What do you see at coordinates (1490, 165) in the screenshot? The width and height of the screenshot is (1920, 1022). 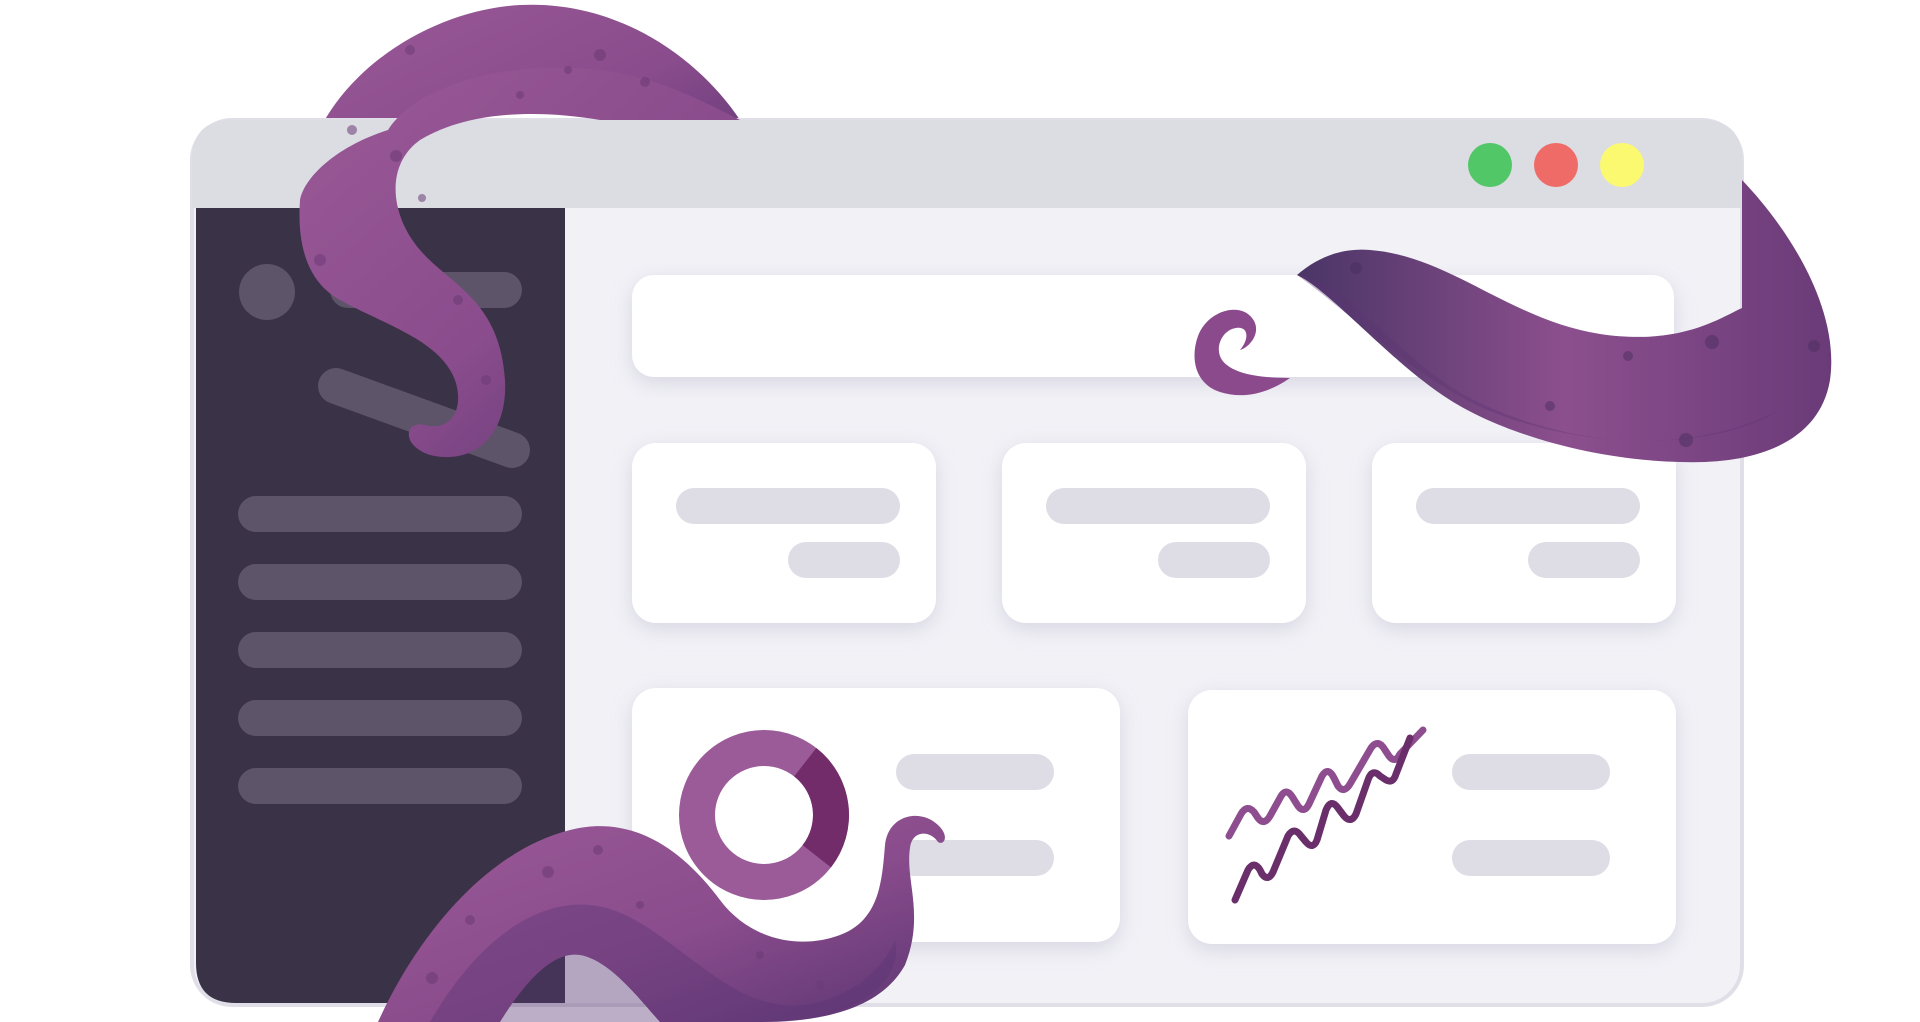 I see `window-control-green` at bounding box center [1490, 165].